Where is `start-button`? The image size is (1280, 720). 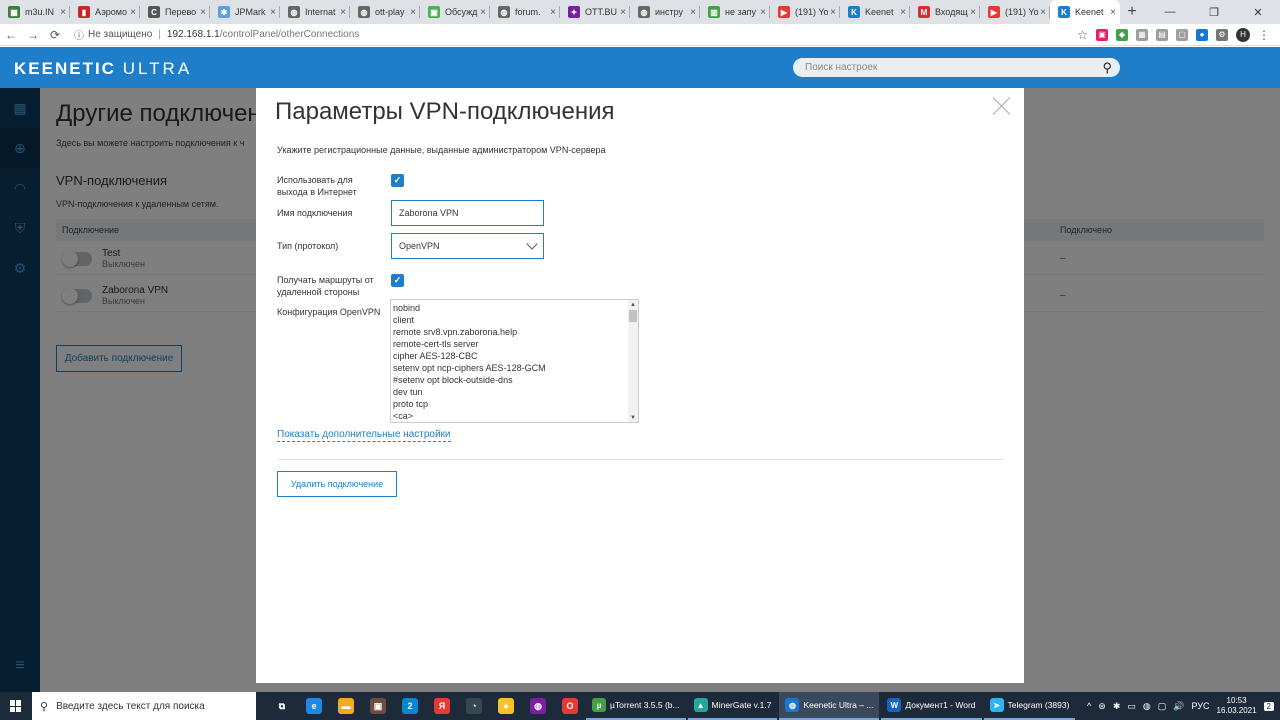
start-button is located at coordinates (16, 706).